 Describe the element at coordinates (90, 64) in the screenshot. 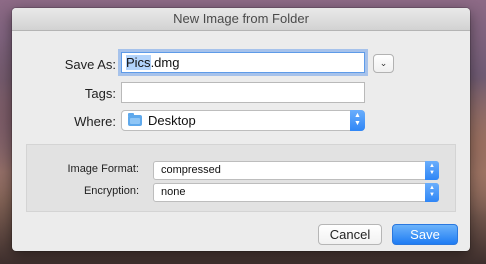

I see `save-as-label: Save As:` at that location.